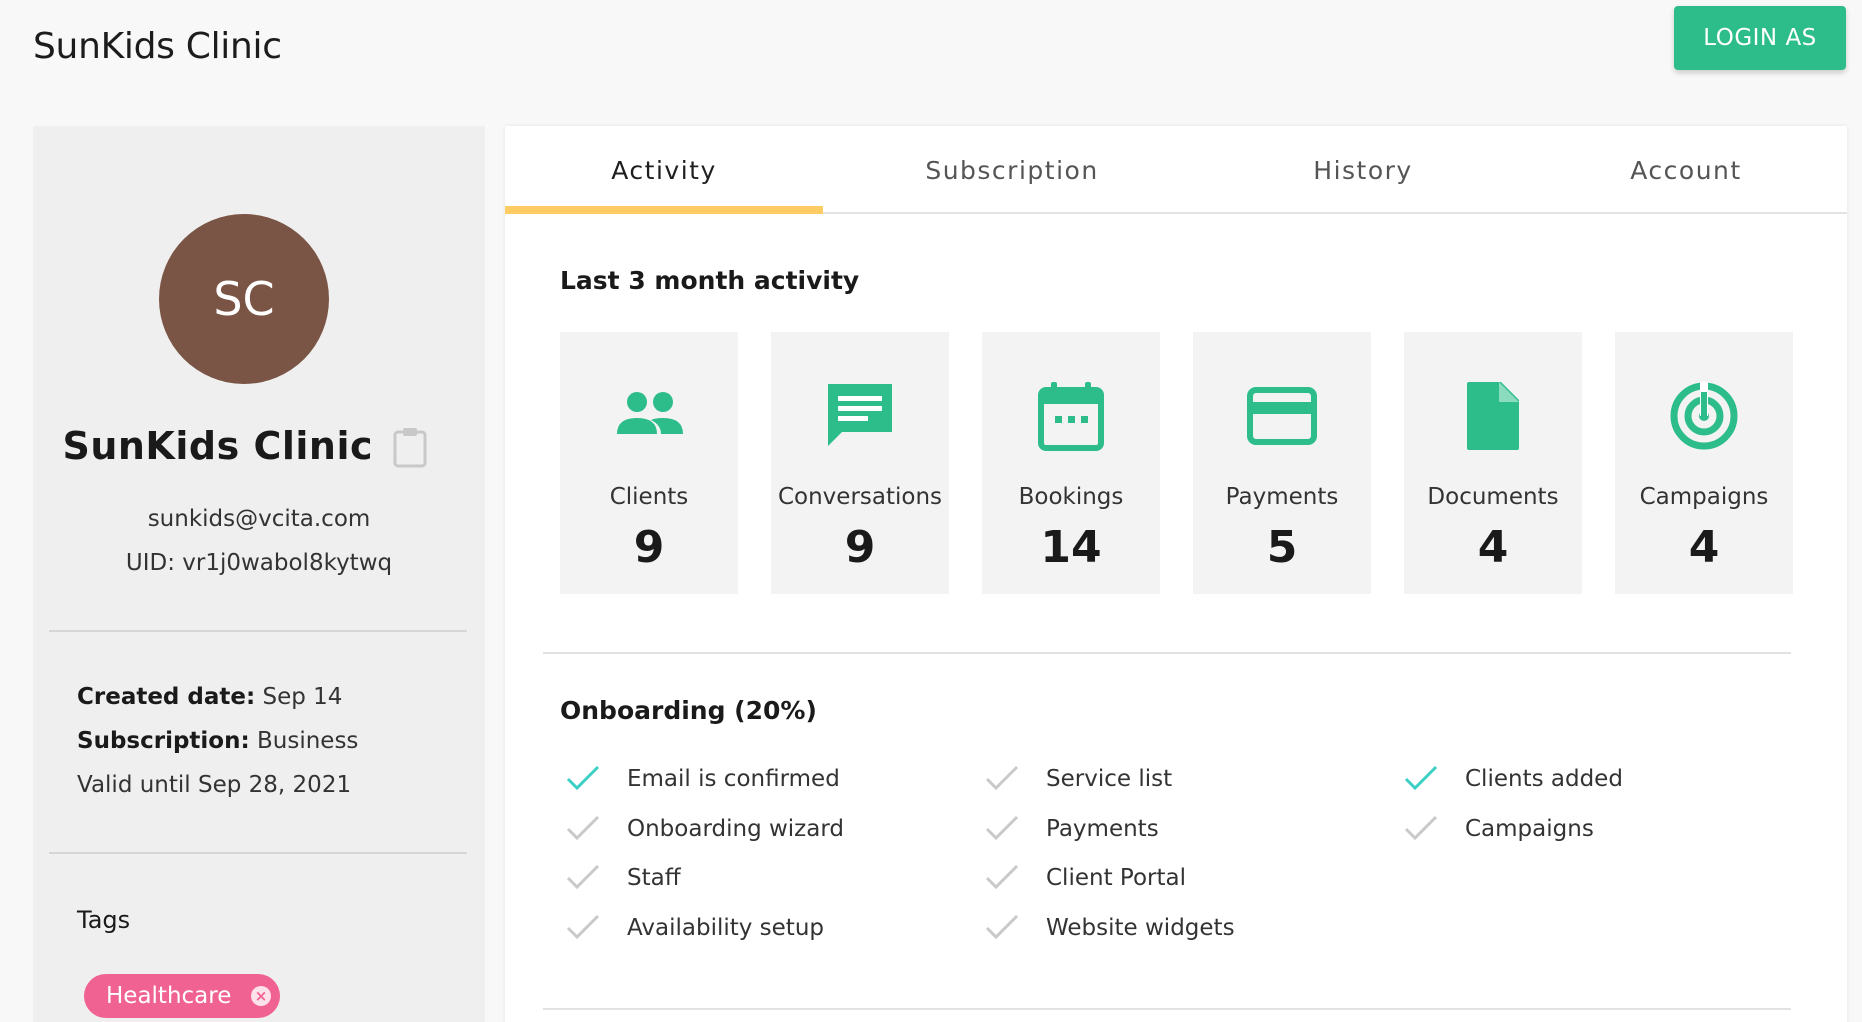 The height and width of the screenshot is (1022, 1862). What do you see at coordinates (860, 463) in the screenshot?
I see `stat-card-conversations: Conversations 9` at bounding box center [860, 463].